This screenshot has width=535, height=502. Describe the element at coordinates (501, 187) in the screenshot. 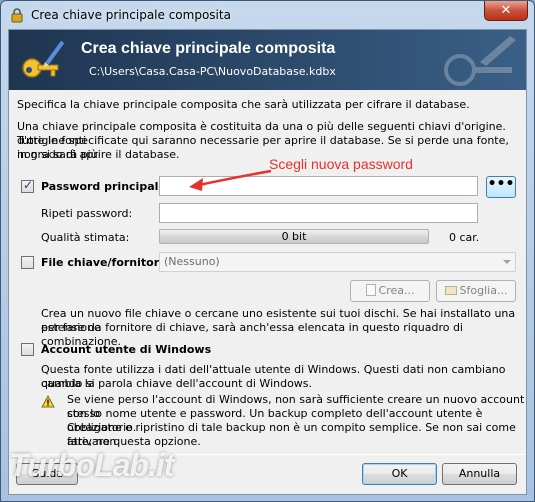

I see `show-password-button: •••` at that location.